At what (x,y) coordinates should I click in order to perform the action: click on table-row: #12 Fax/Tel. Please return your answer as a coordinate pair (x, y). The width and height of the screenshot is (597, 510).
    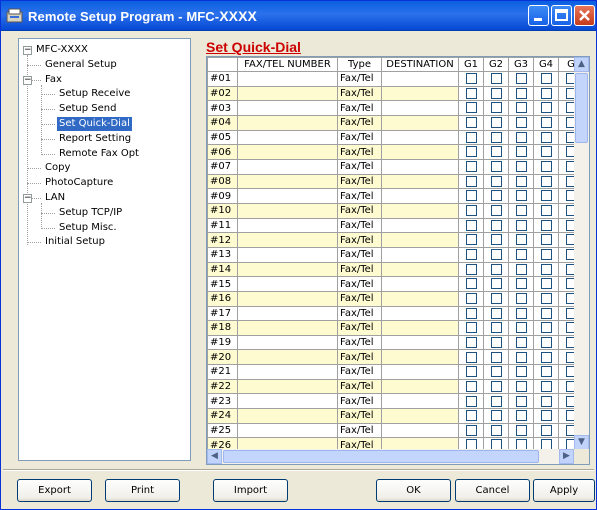
    Looking at the image, I should click on (395, 240).